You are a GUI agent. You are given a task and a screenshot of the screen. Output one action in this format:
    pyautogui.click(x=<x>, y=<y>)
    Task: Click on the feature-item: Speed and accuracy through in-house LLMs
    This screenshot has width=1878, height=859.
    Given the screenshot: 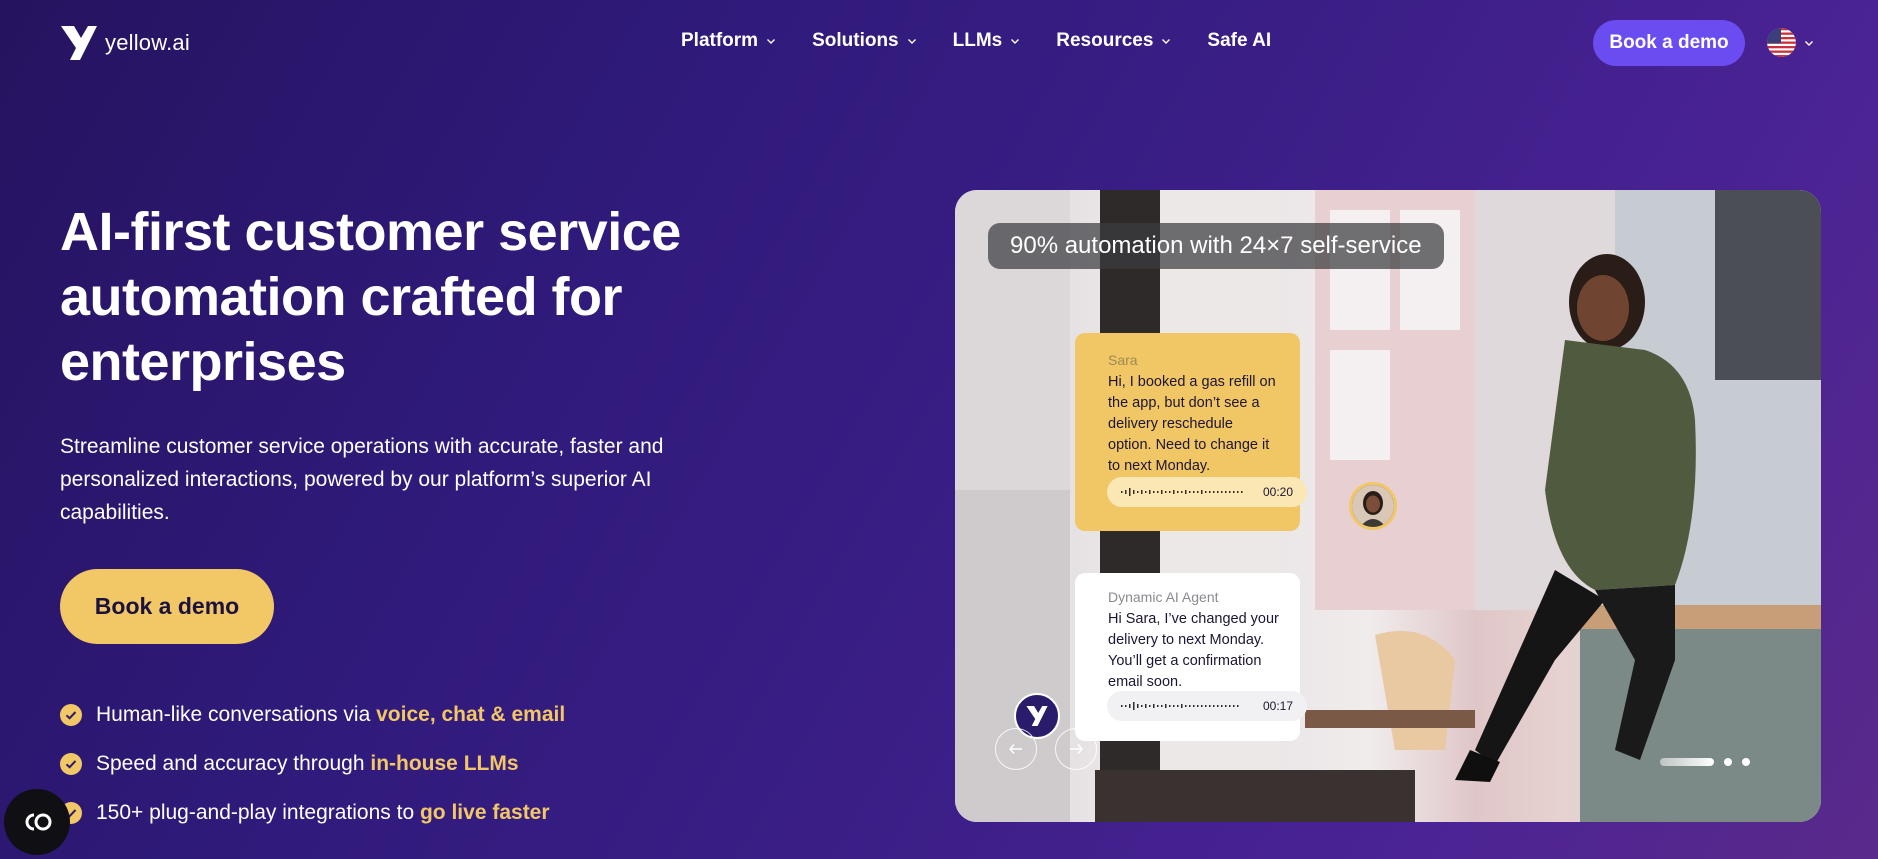 What is the action you would take?
    pyautogui.click(x=312, y=763)
    